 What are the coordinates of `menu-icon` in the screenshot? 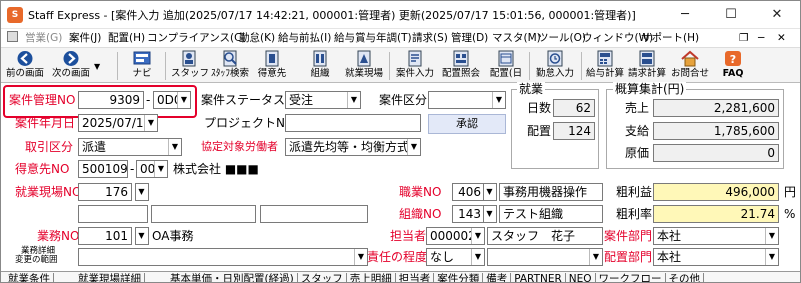 It's located at (13, 38).